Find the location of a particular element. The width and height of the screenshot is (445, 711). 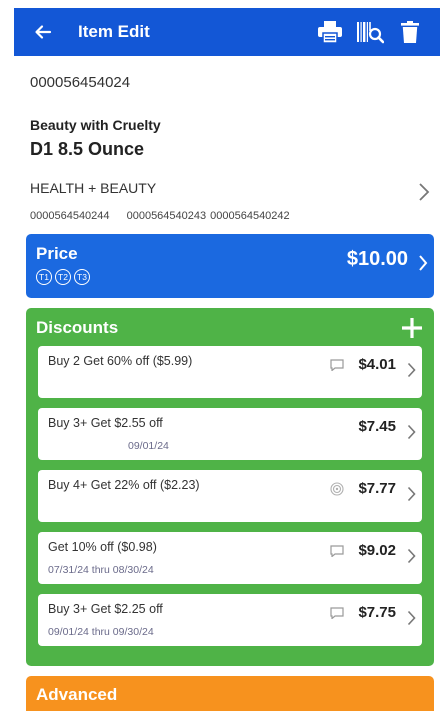

advanced-card: Advanced is located at coordinates (230, 693).